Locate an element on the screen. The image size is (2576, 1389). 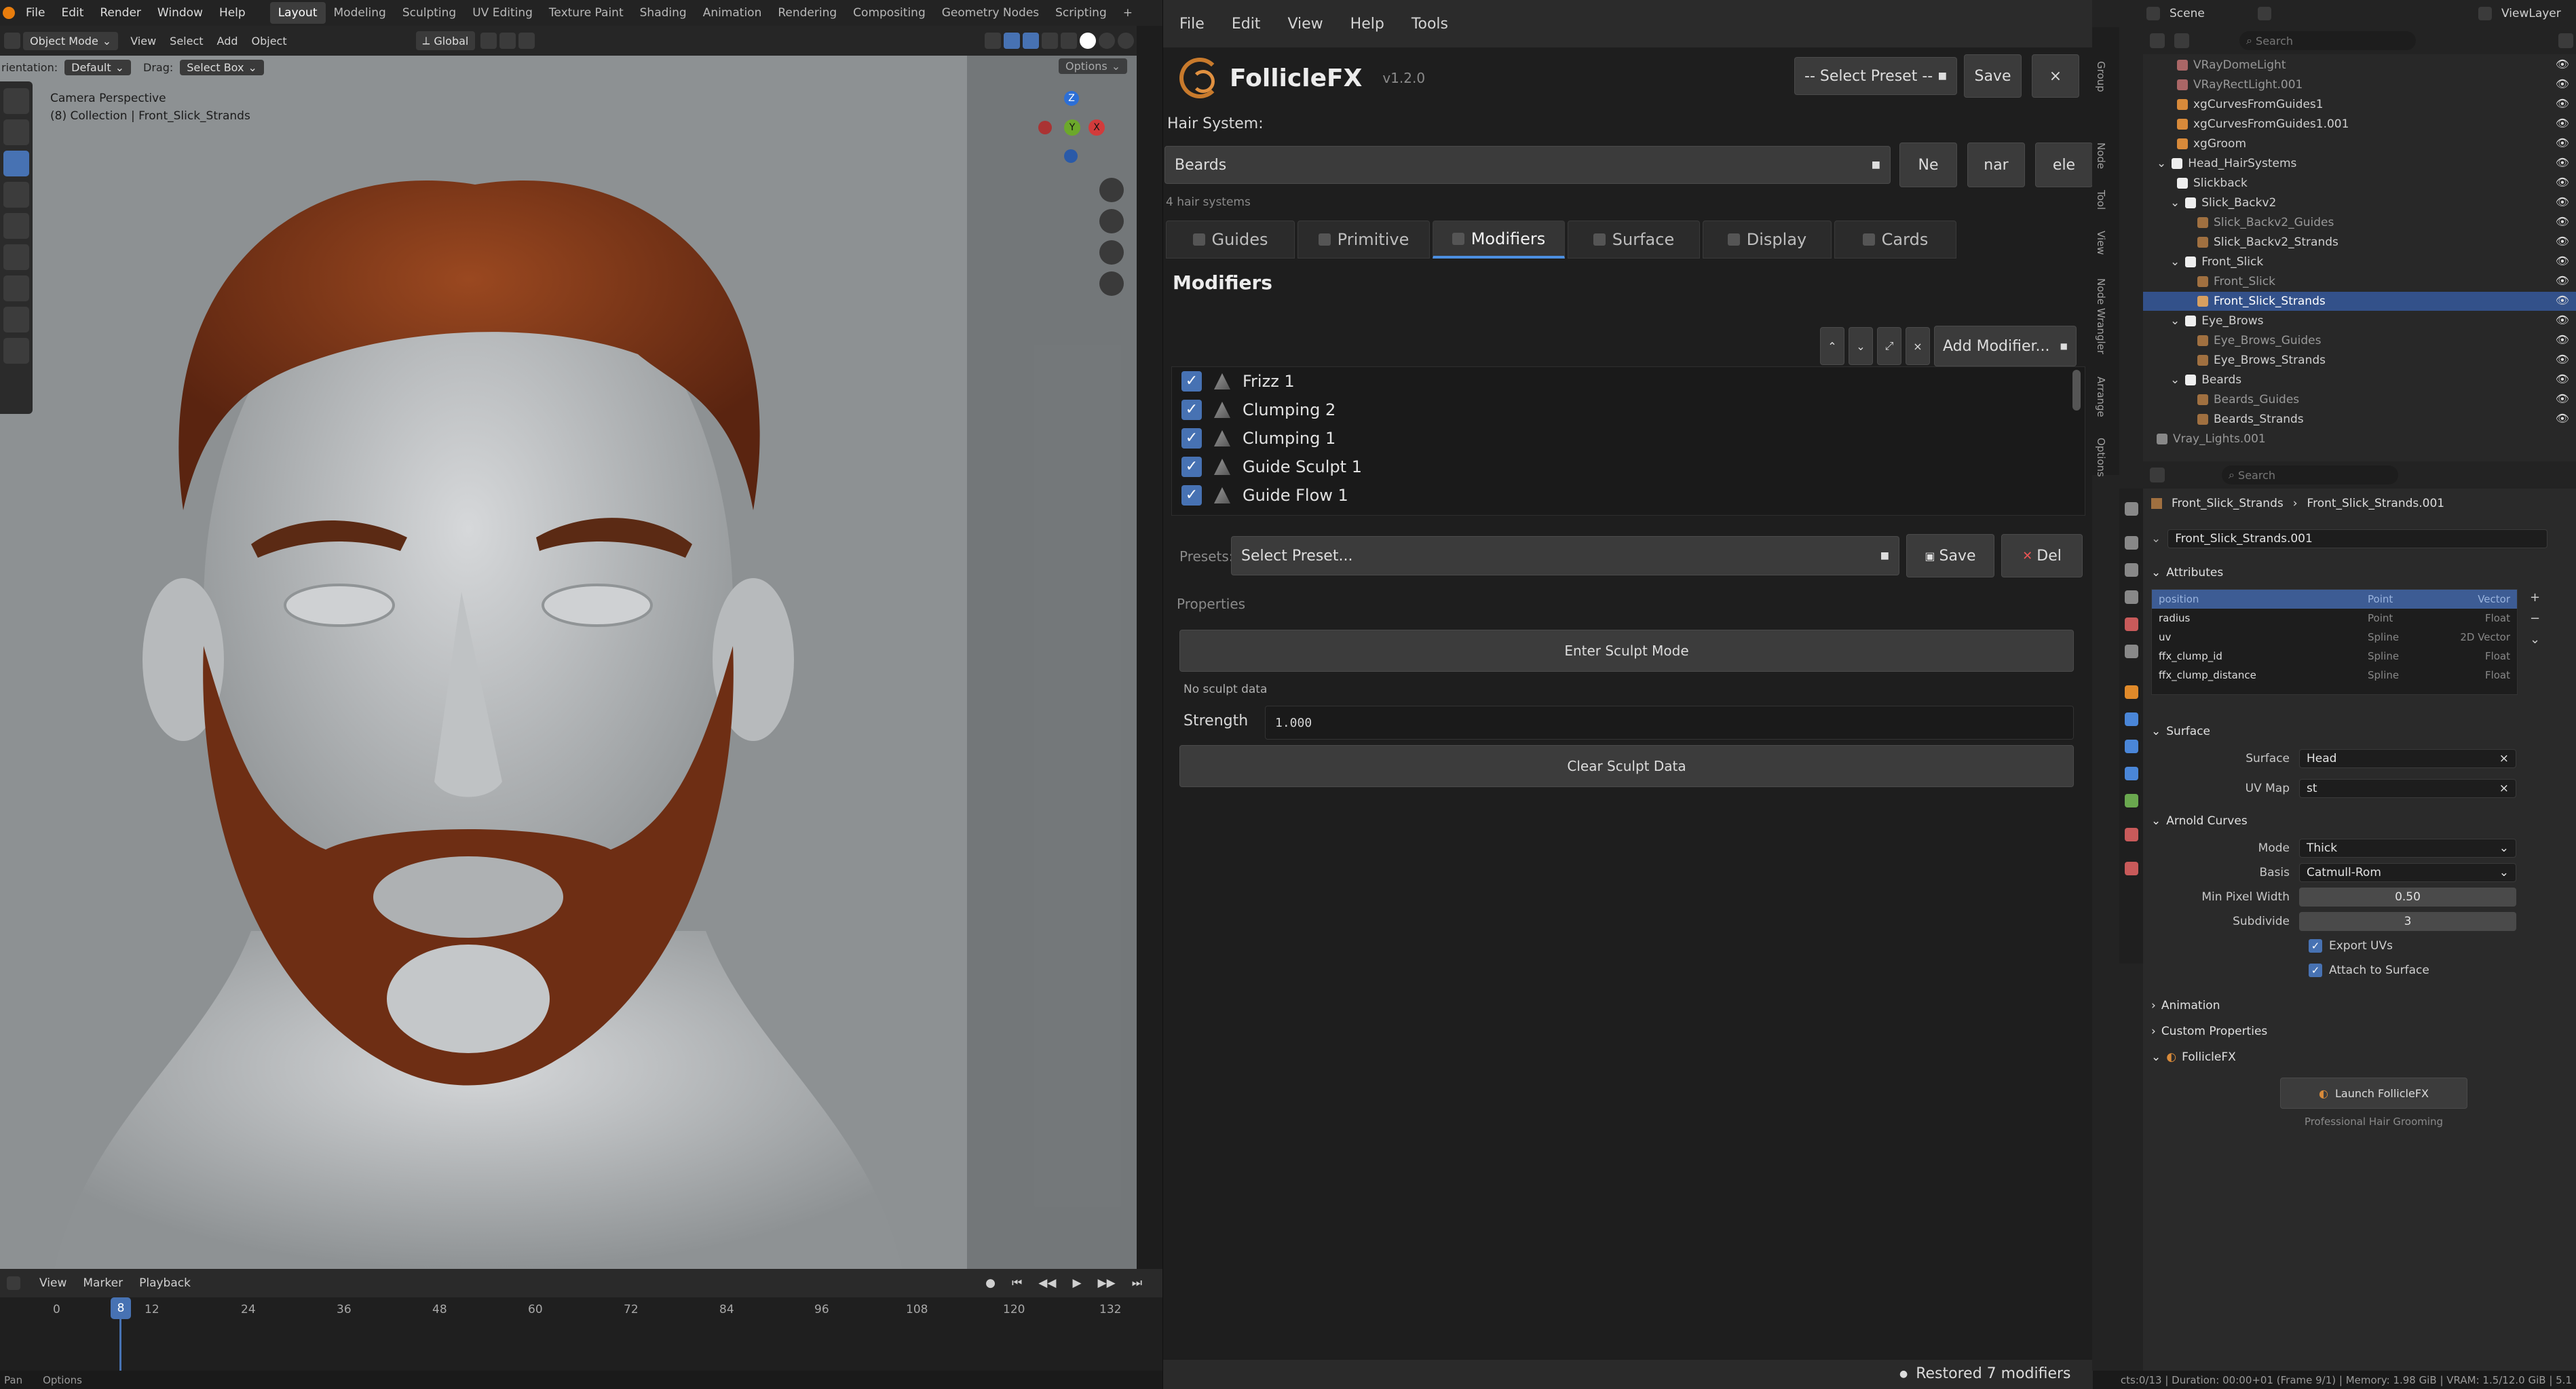
list-item: ✓ Guide Flow 1 is located at coordinates (1628, 495).